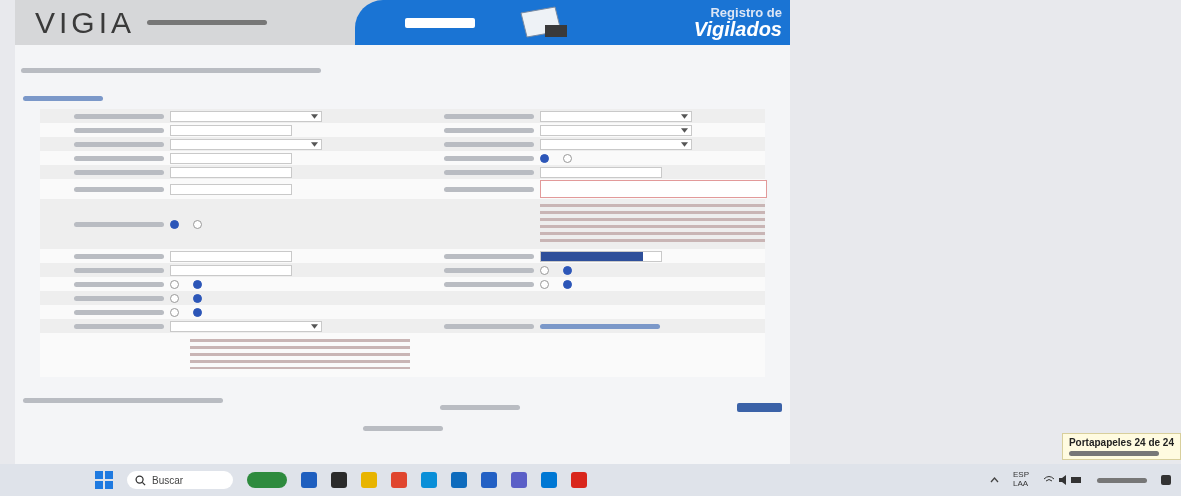  Describe the element at coordinates (1021, 480) in the screenshot. I see `language-indicator: ESP LAA` at that location.